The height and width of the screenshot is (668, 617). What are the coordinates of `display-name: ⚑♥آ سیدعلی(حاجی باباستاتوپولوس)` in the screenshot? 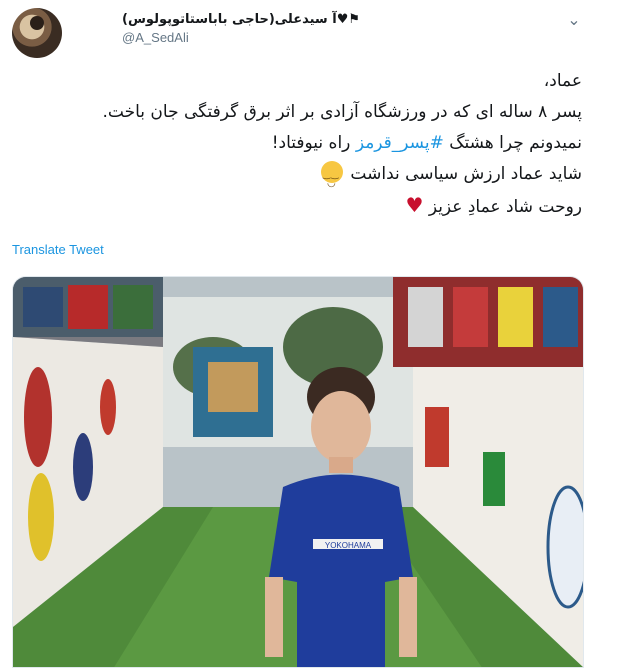 It's located at (241, 19).